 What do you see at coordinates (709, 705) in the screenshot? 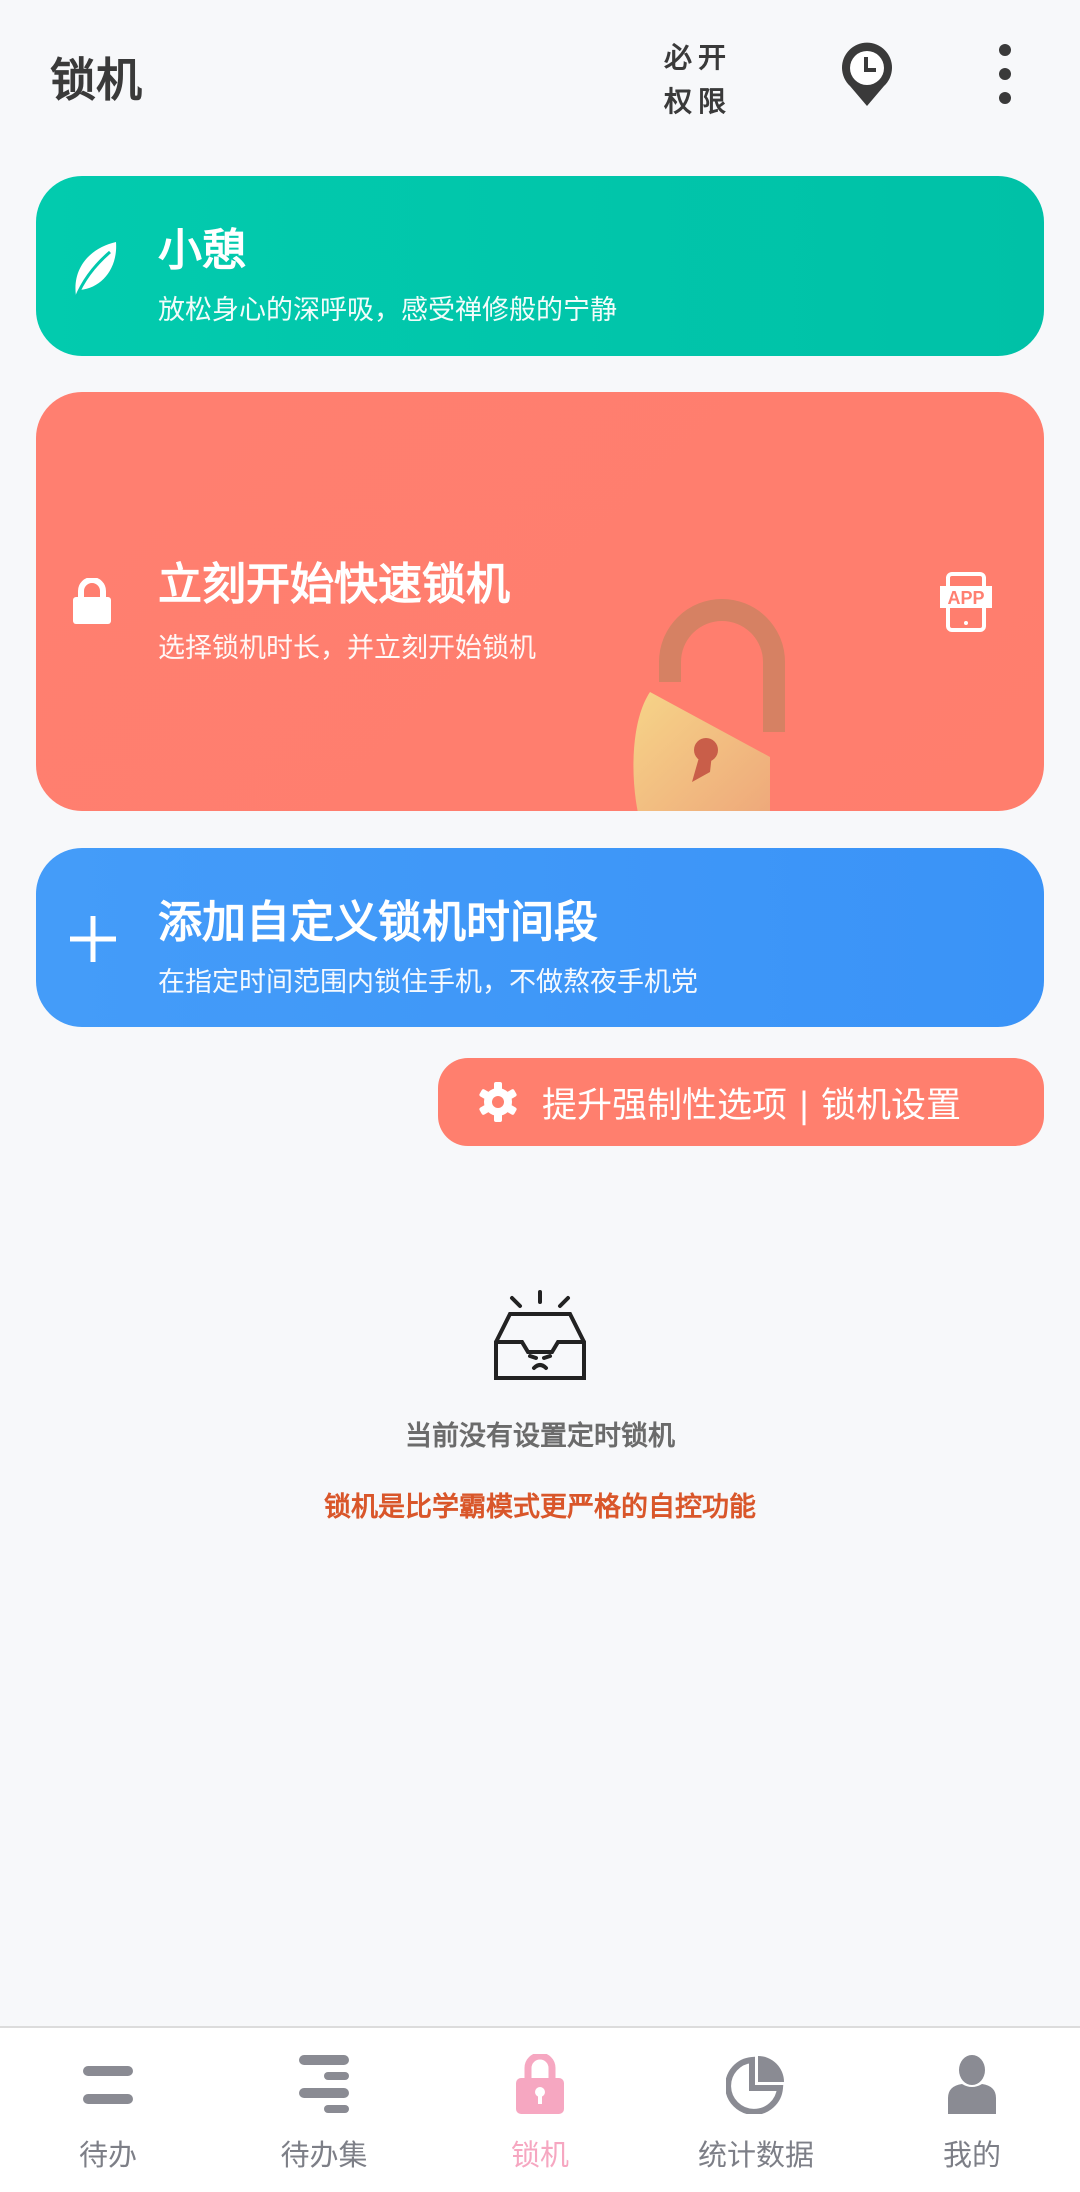
I see `padlock-illustration` at bounding box center [709, 705].